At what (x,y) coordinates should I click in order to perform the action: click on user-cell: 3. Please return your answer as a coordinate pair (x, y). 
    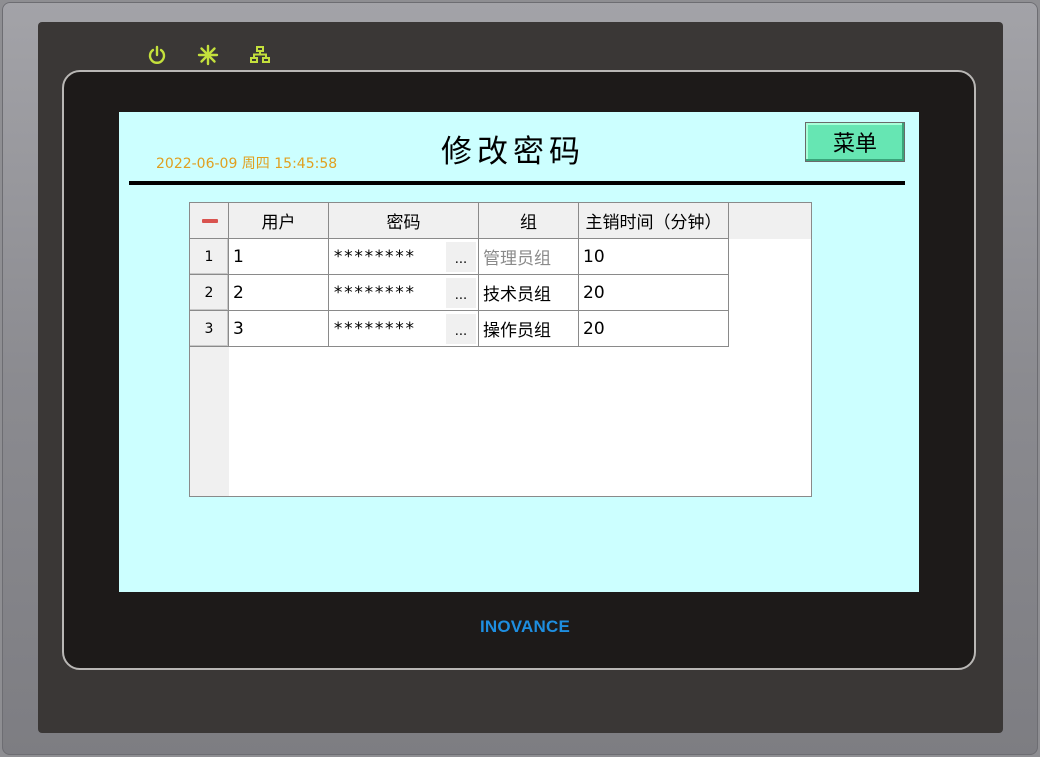
    Looking at the image, I should click on (279, 329).